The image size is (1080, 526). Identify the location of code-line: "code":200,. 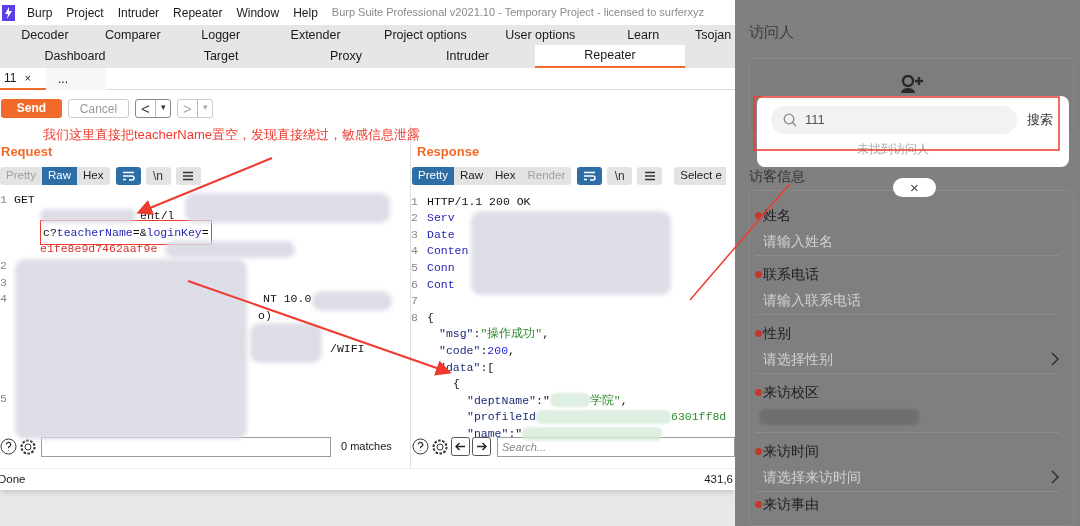
(477, 351).